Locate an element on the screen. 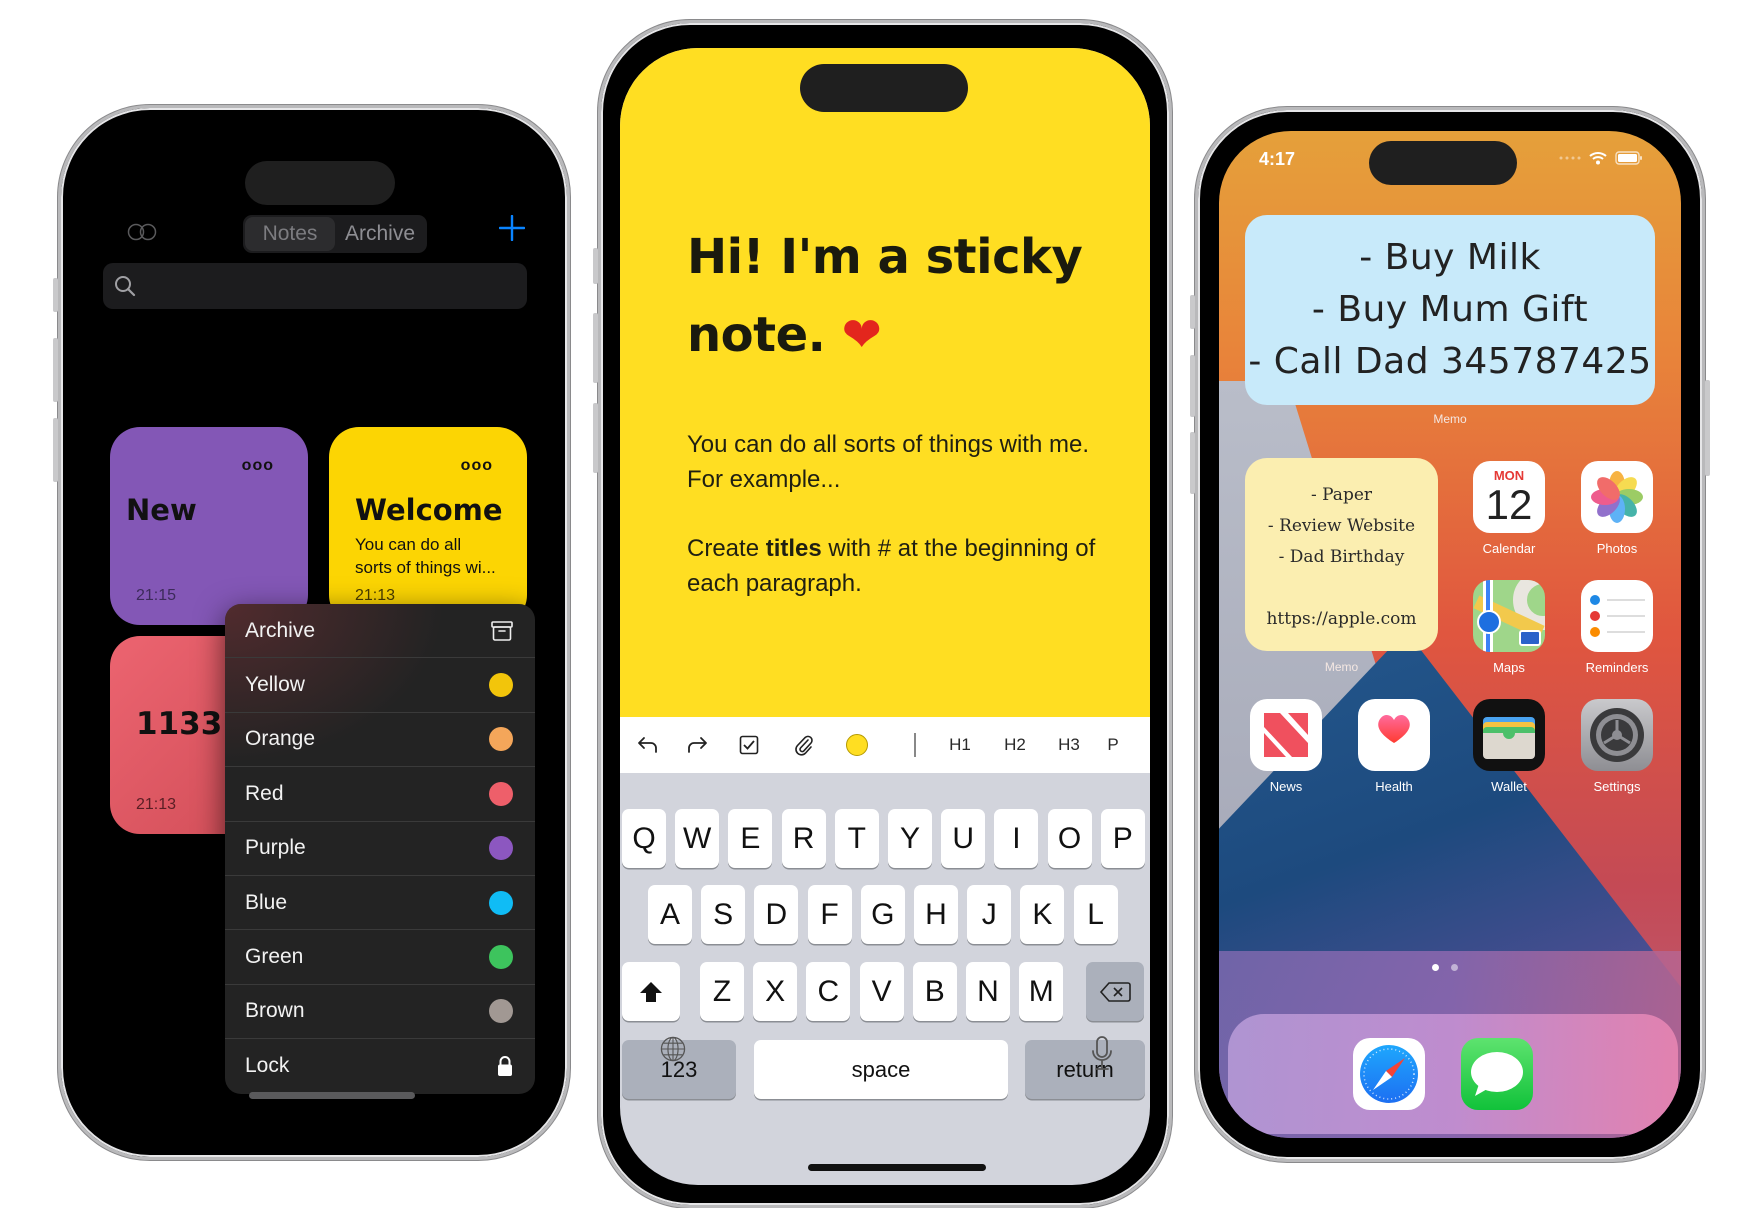  map-location-icon is located at coordinates (1489, 622).